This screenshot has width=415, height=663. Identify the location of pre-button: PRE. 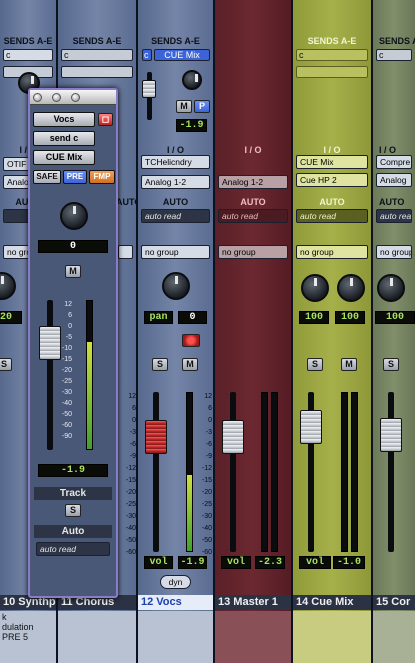
(75, 177).